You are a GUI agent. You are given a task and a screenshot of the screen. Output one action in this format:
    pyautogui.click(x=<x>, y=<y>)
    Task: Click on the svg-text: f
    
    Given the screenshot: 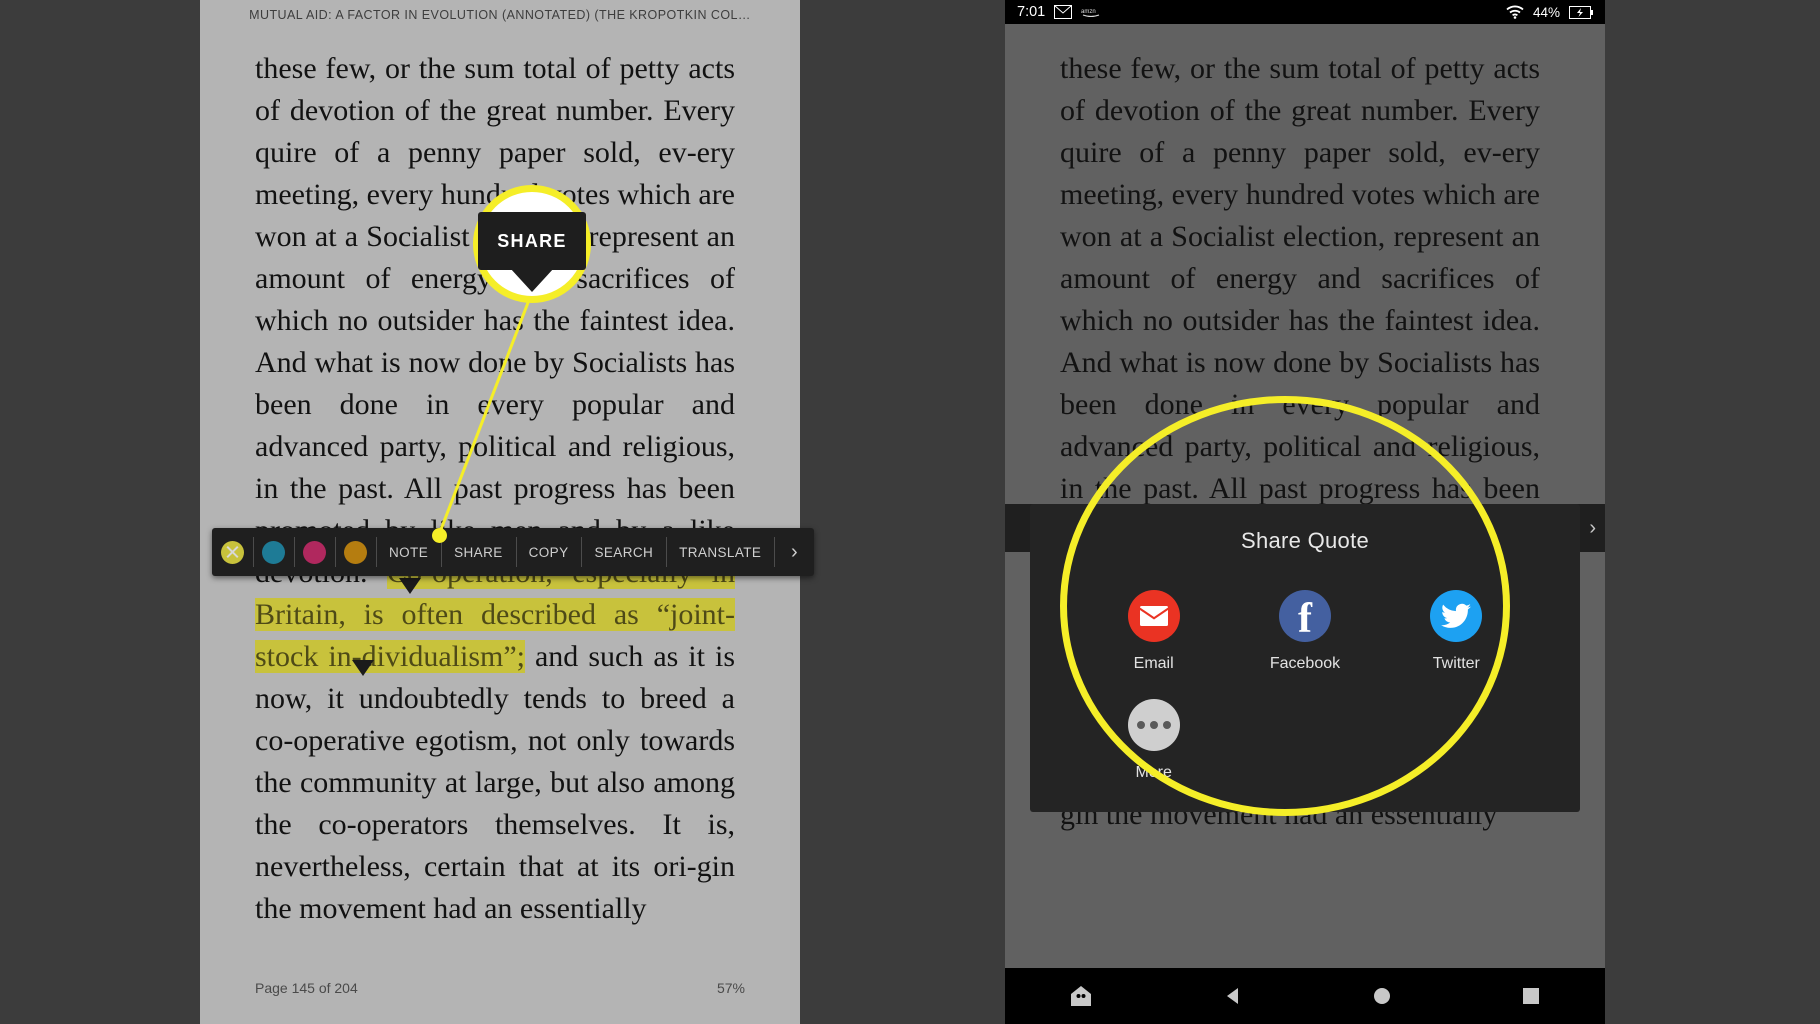 What is the action you would take?
    pyautogui.click(x=1305, y=619)
    